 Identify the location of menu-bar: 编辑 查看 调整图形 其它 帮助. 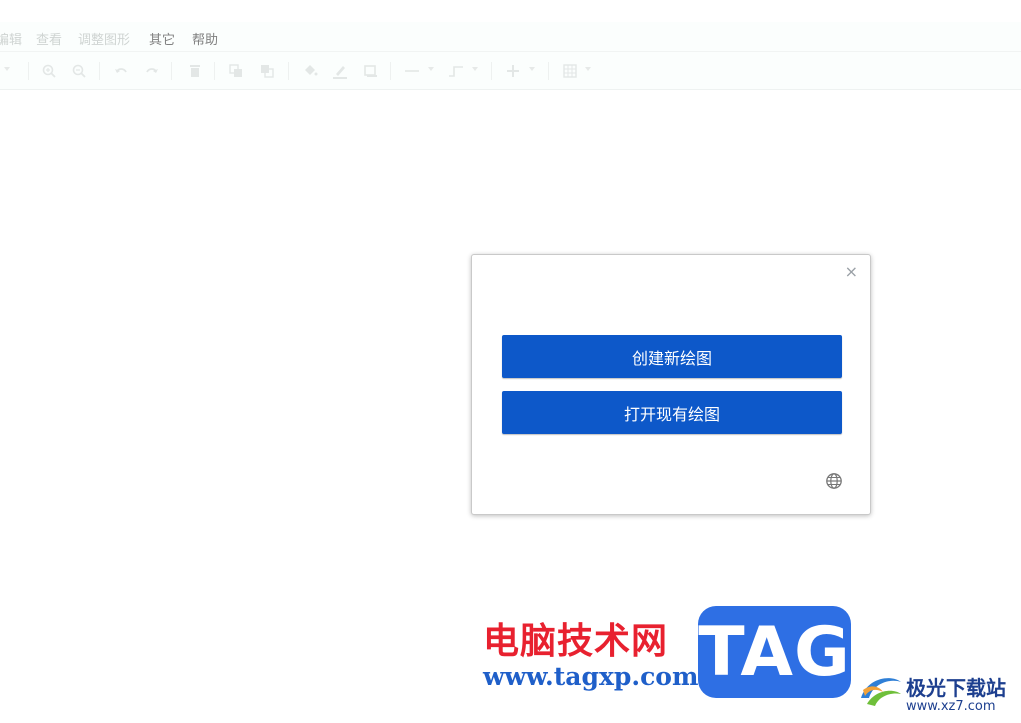
(510, 37).